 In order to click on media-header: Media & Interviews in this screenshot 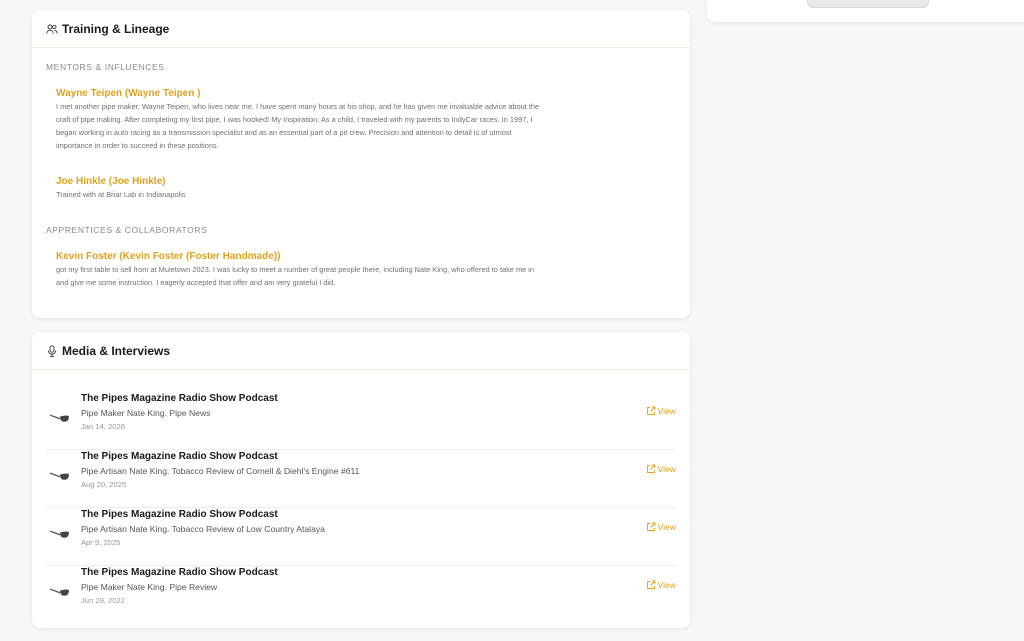, I will do `click(361, 351)`.